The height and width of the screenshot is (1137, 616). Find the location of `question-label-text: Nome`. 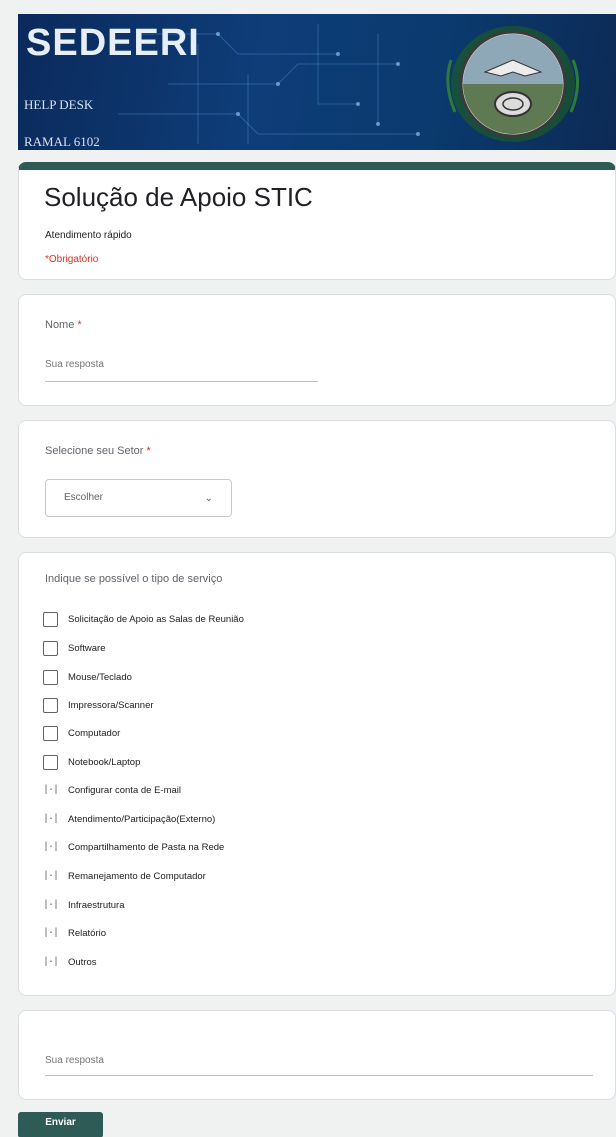

question-label-text: Nome is located at coordinates (60, 325).